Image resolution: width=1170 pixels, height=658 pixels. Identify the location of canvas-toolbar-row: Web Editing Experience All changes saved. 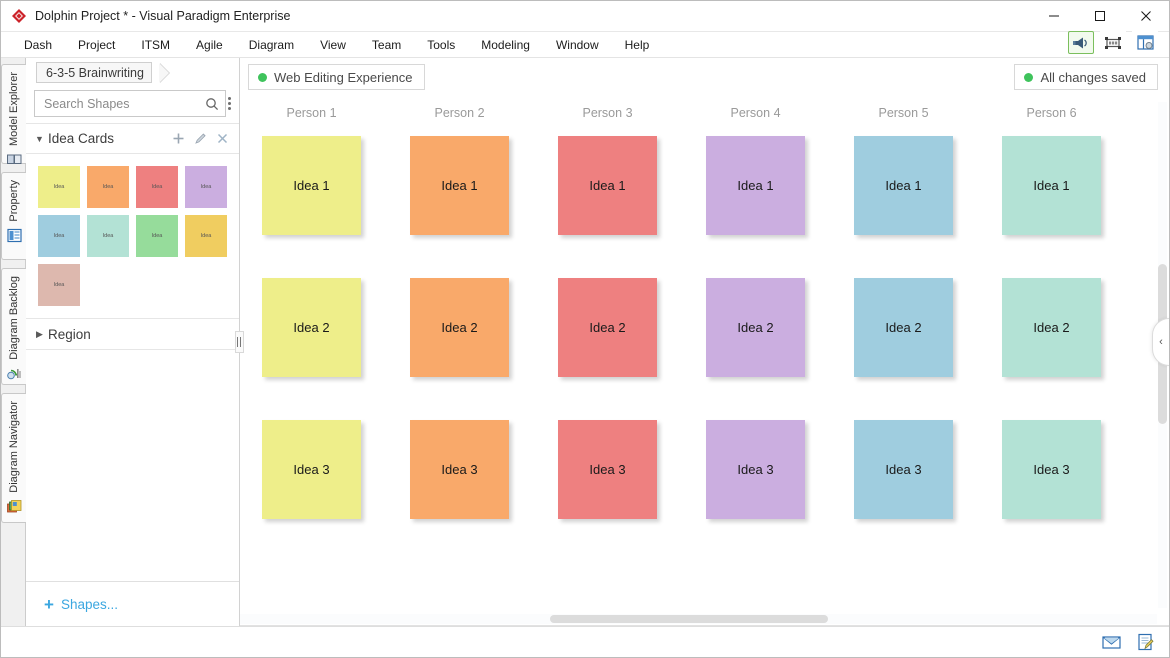
(704, 65).